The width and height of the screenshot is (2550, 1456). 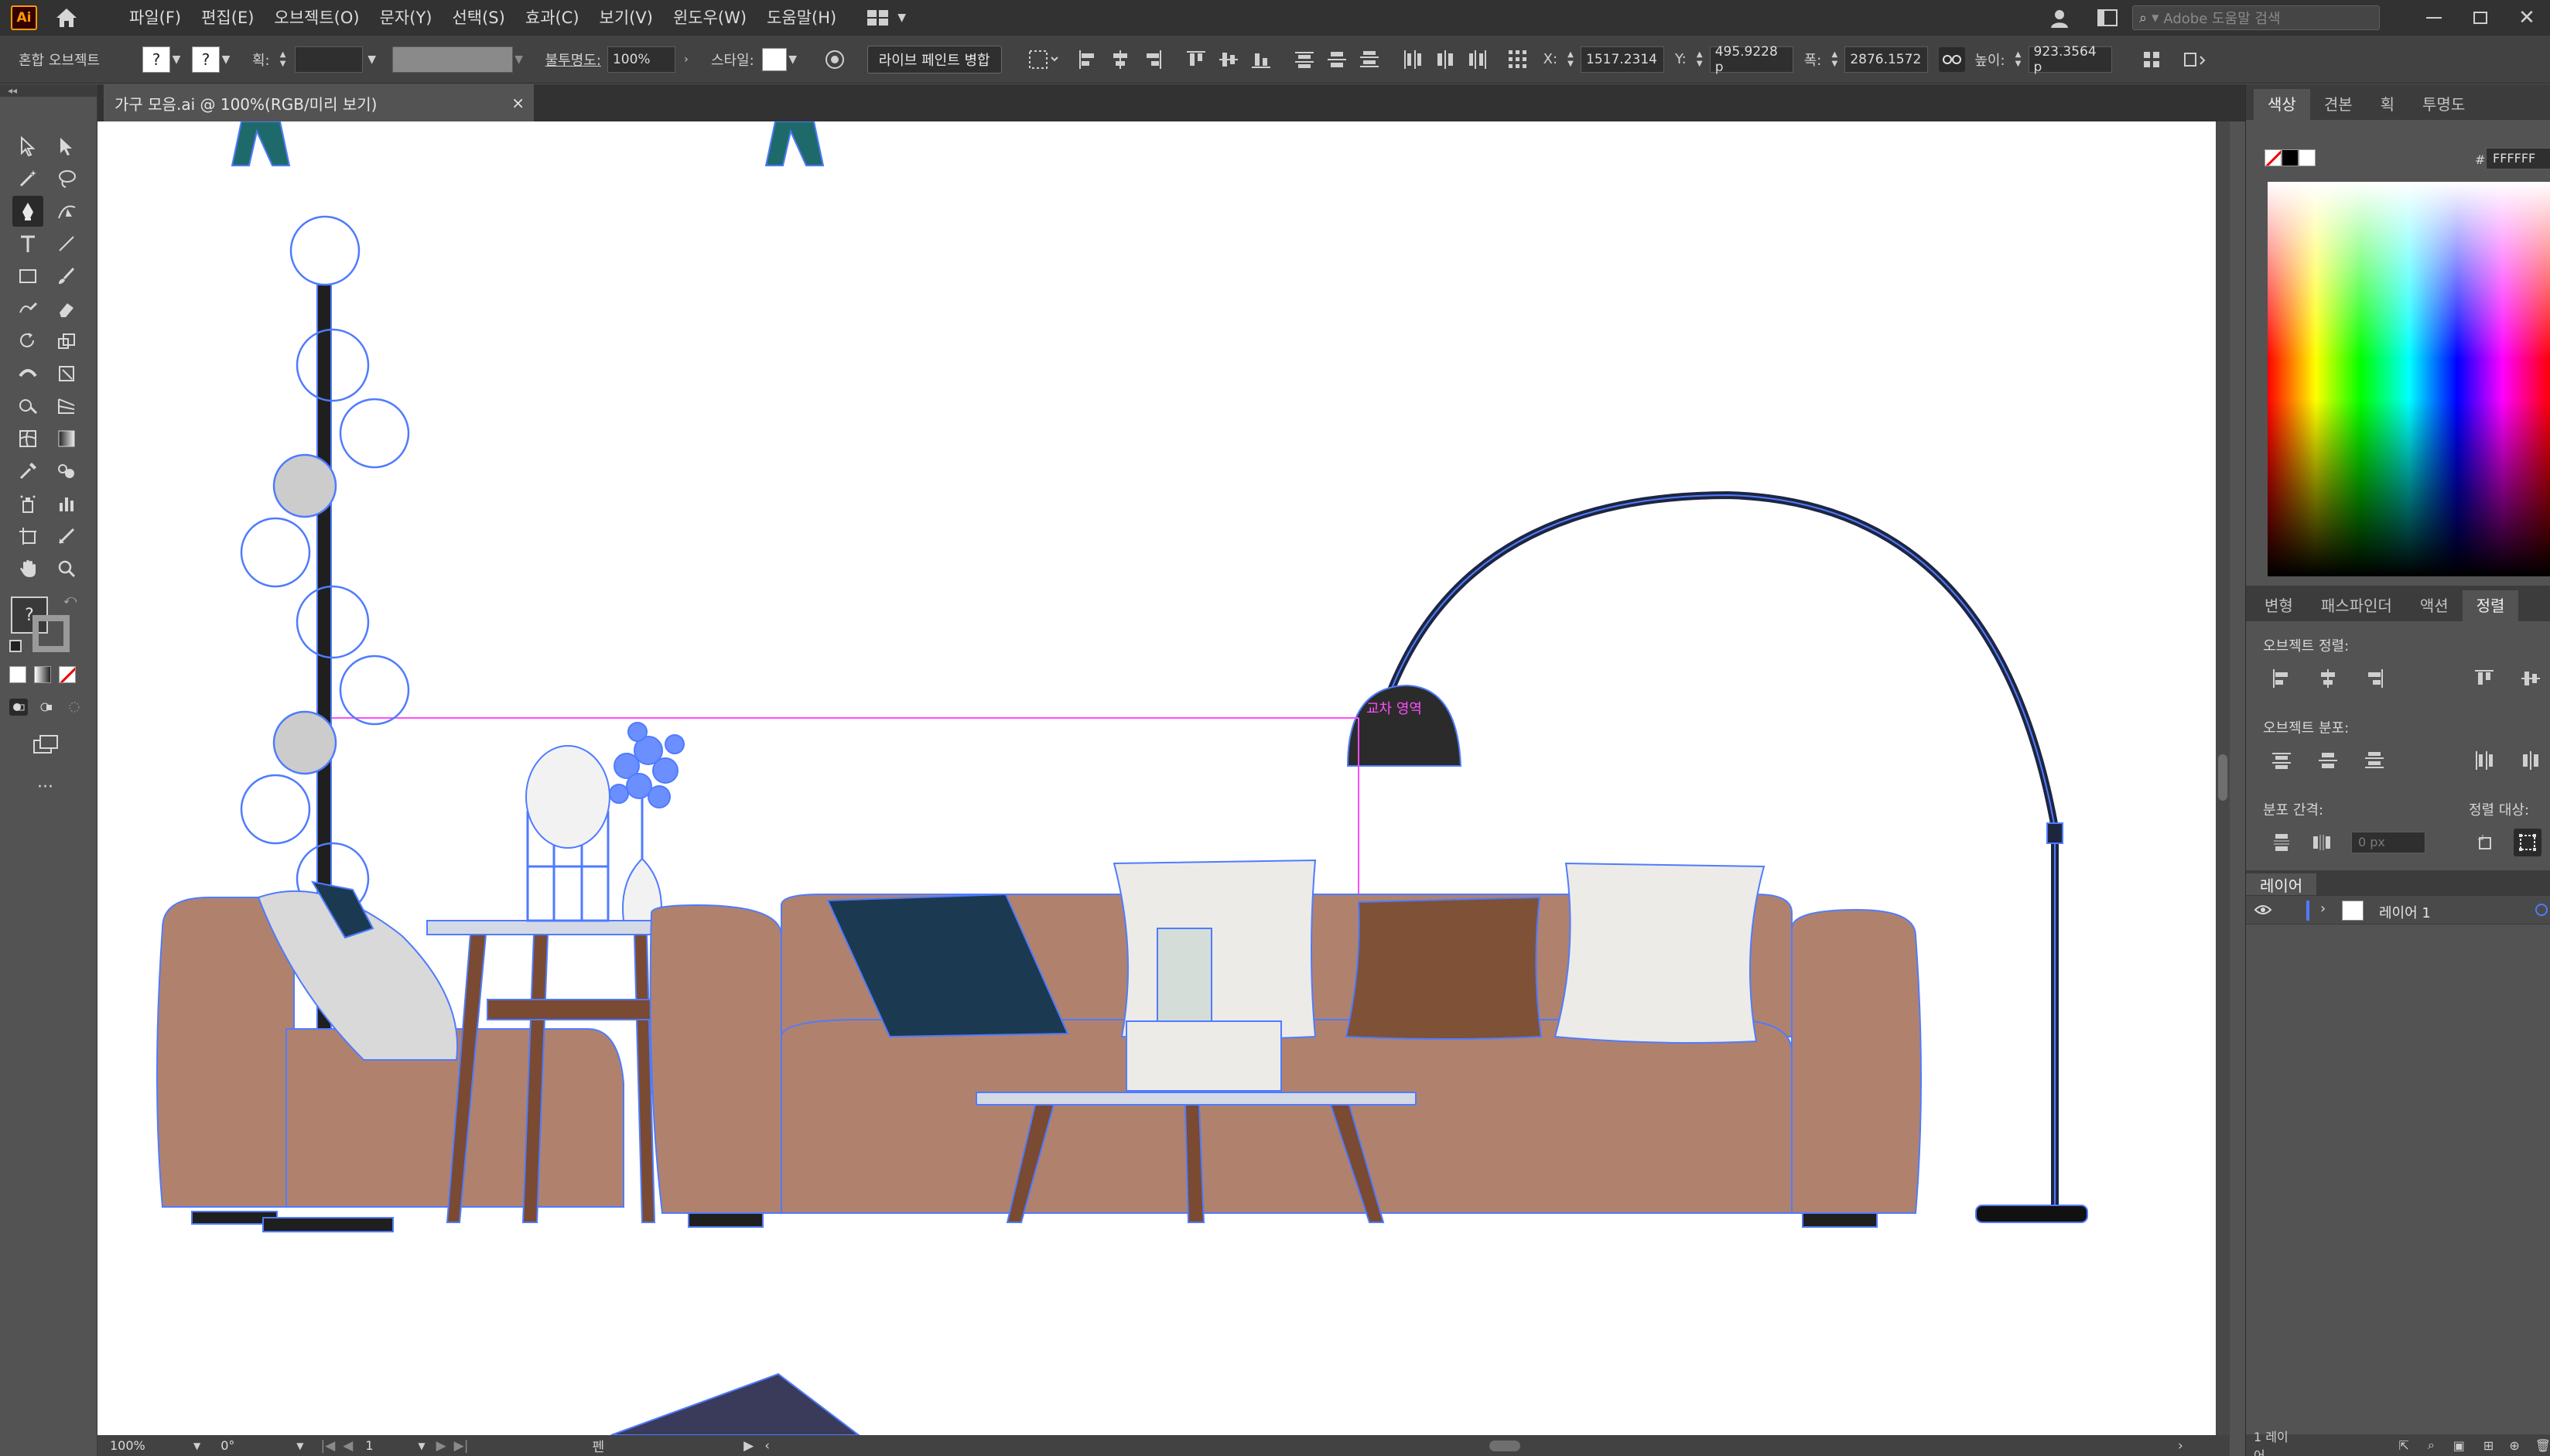 I want to click on y-stepper: ▲ ▼, so click(x=1700, y=60).